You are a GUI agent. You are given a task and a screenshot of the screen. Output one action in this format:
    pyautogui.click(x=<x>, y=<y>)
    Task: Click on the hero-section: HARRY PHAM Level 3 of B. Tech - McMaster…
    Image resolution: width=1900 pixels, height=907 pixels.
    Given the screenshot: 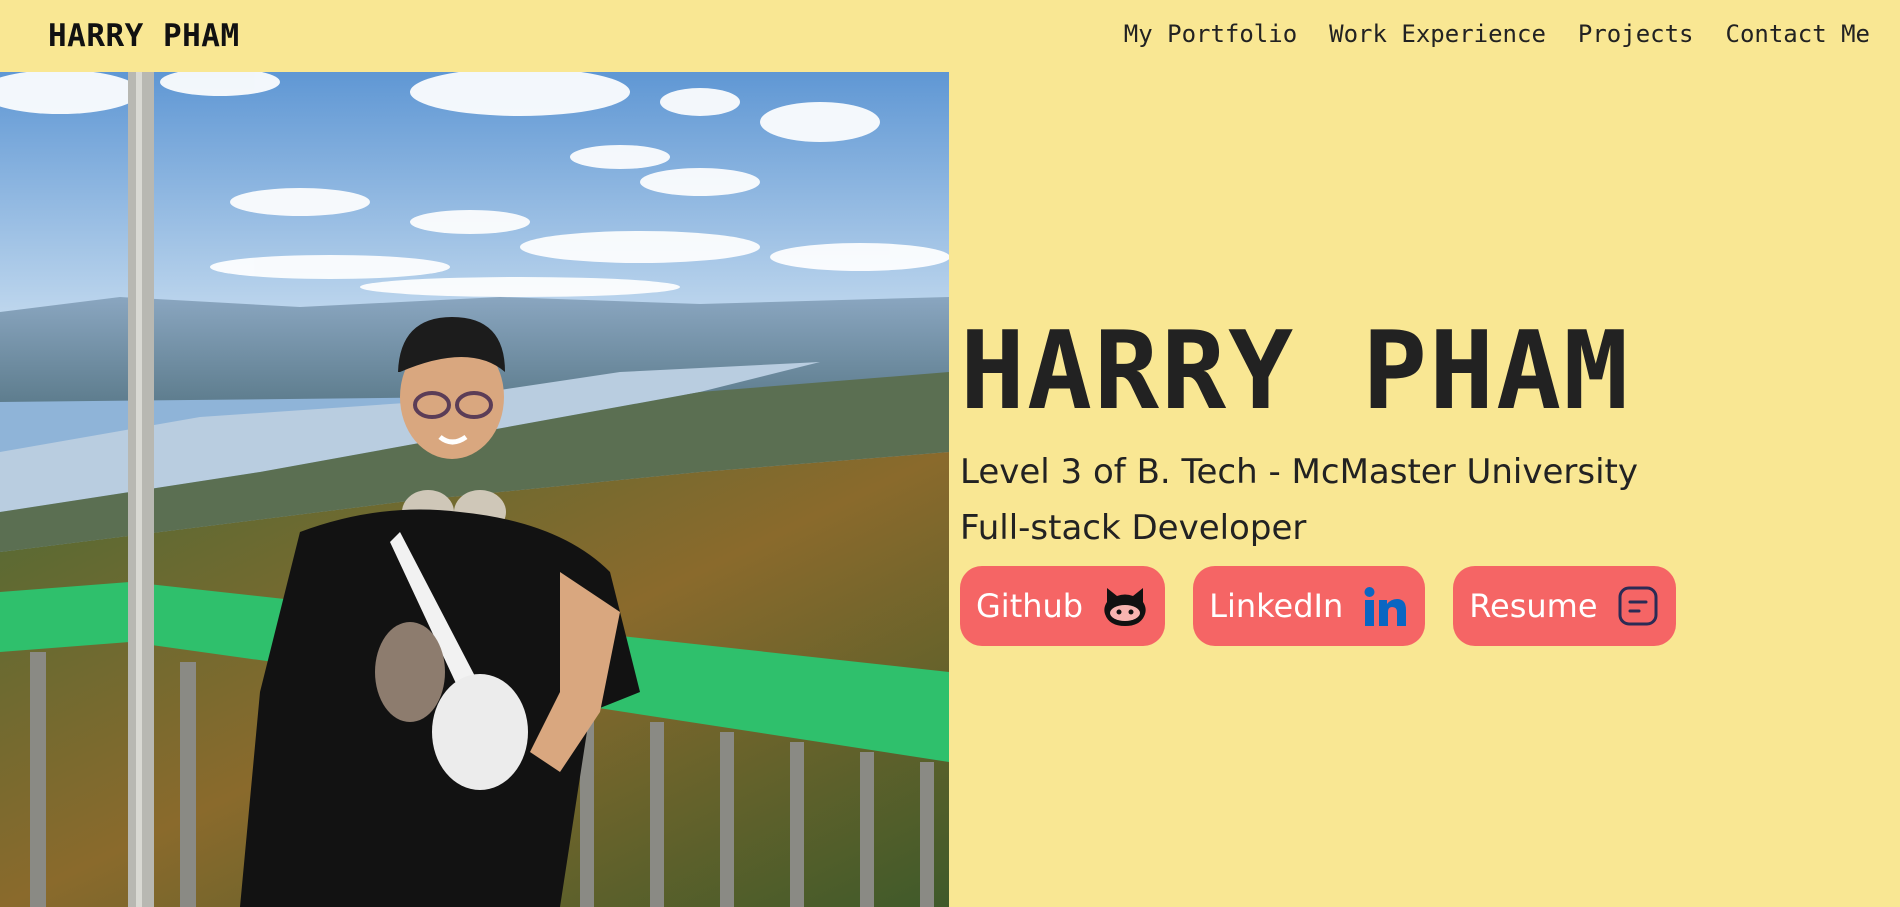 What is the action you would take?
    pyautogui.click(x=1318, y=482)
    